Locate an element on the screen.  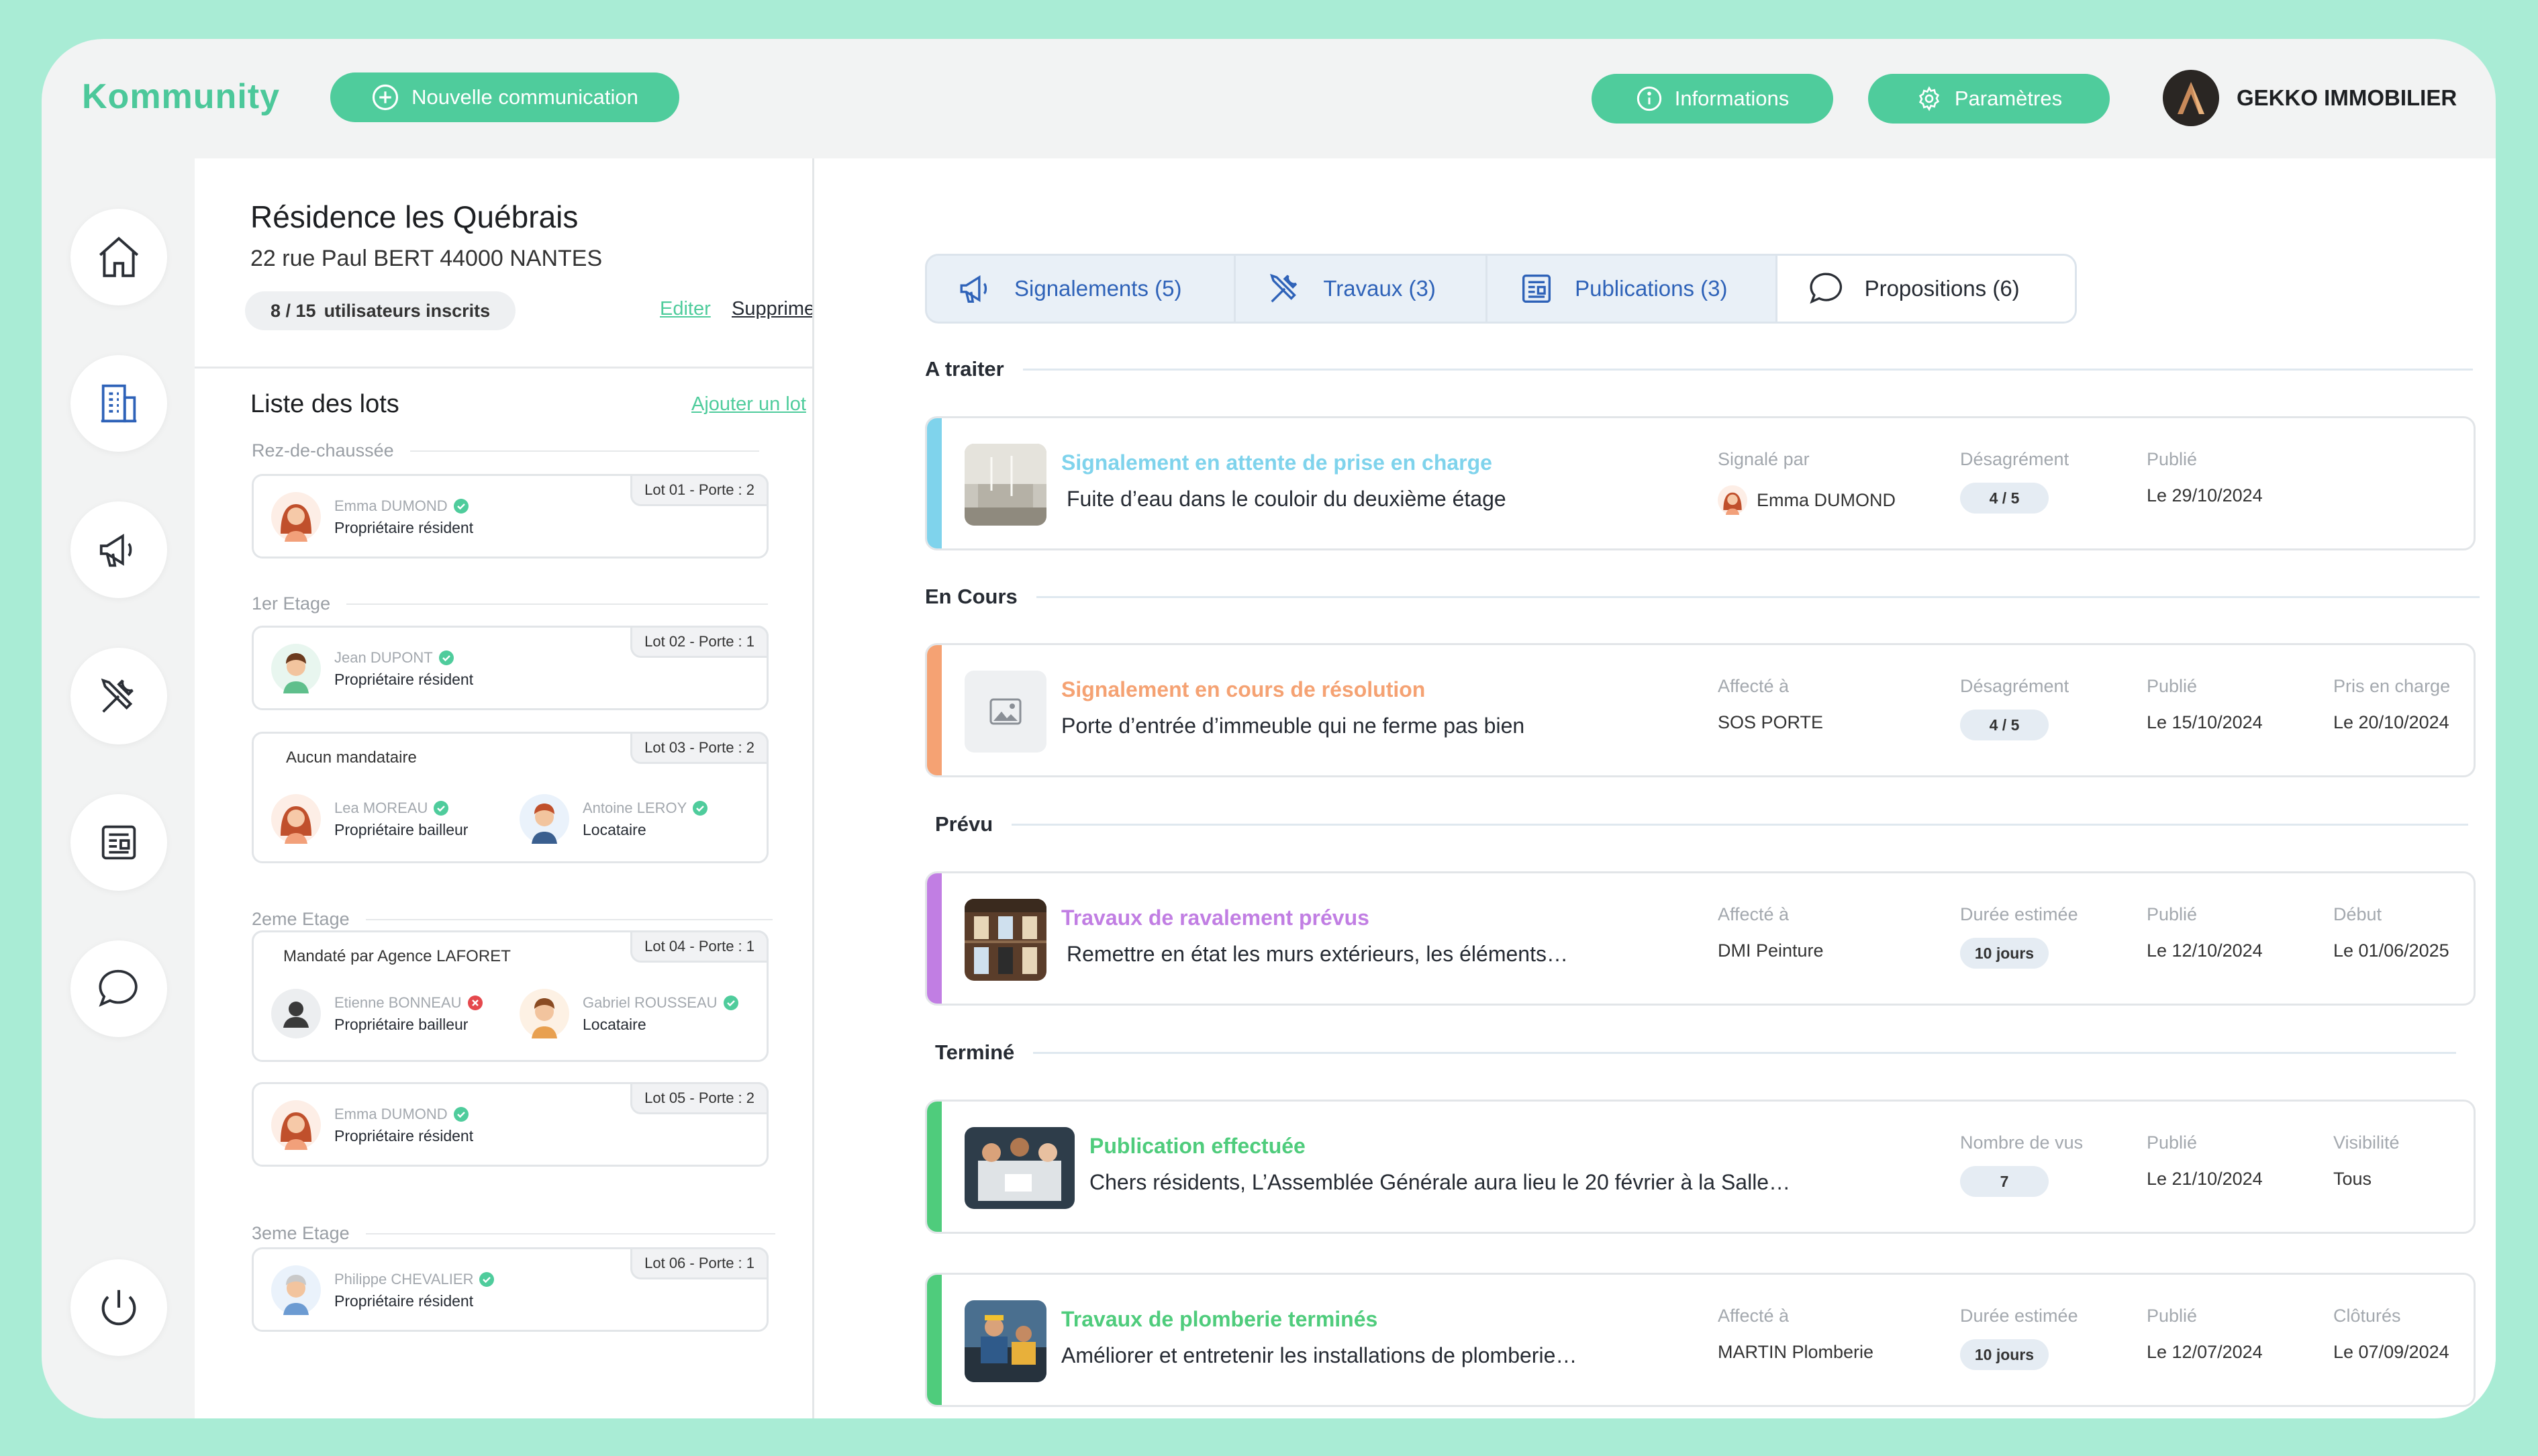
taken-date: Le 20/10/2024 is located at coordinates (2391, 722).